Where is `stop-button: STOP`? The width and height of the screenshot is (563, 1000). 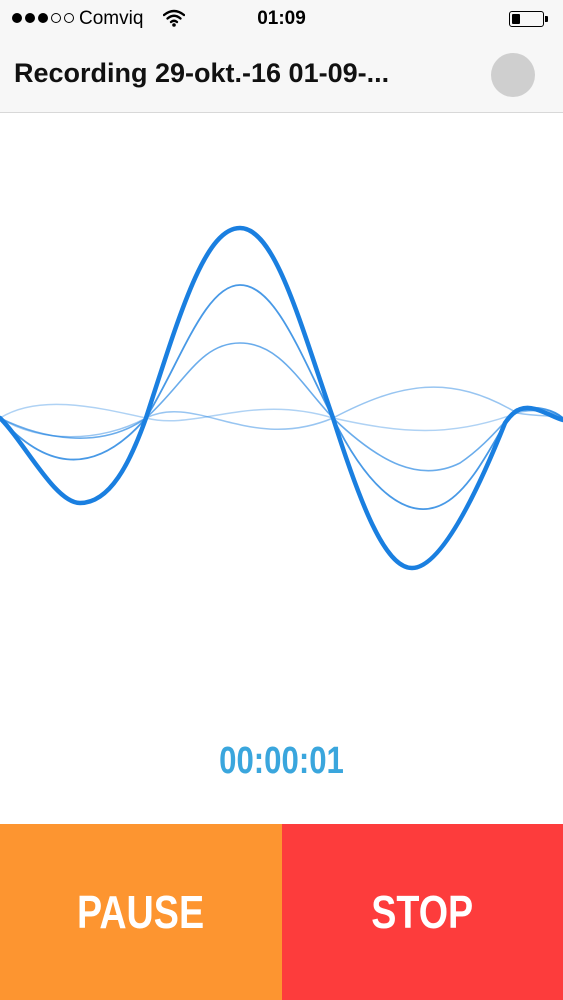 stop-button: STOP is located at coordinates (422, 912).